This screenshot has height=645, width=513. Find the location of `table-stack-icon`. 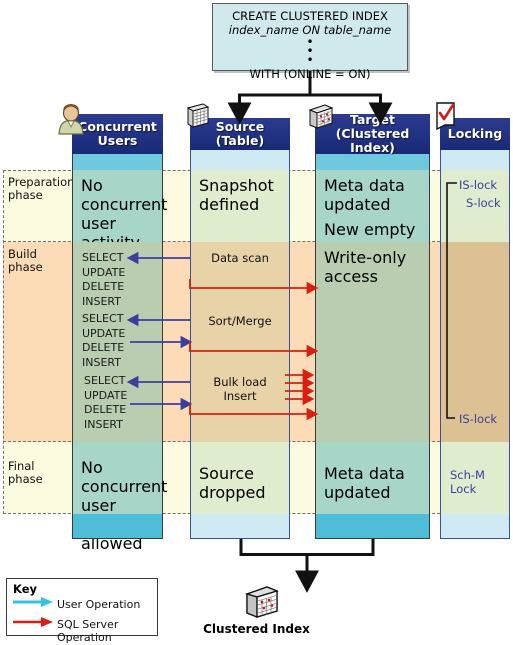

table-stack-icon is located at coordinates (197, 118).